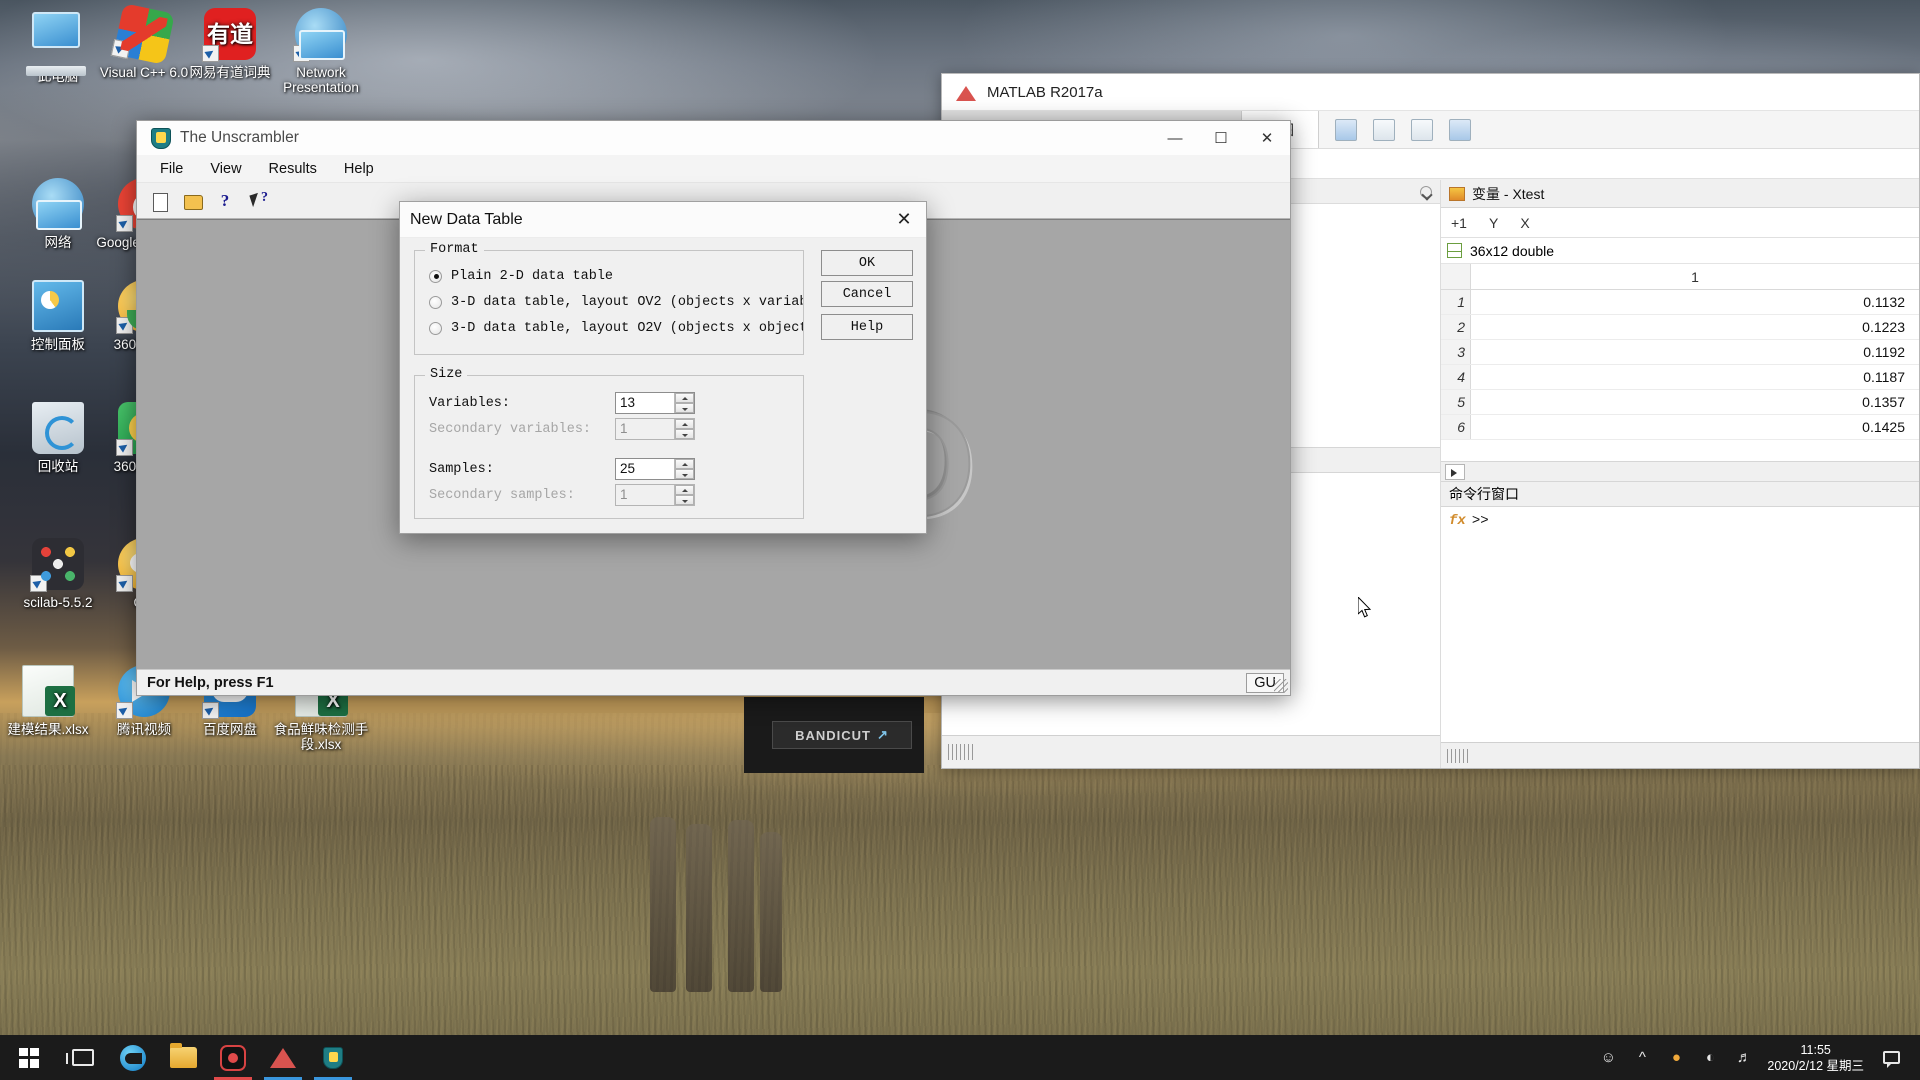 The height and width of the screenshot is (1080, 1920). I want to click on desktop-icon-network: 网络, so click(58, 214).